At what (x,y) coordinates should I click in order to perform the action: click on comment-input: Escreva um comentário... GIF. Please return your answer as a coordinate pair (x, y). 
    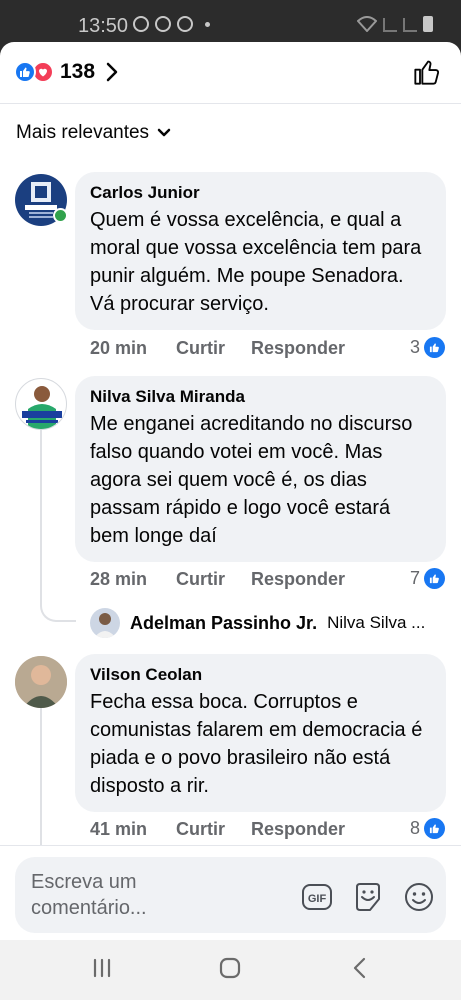
    Looking at the image, I should click on (230, 895).